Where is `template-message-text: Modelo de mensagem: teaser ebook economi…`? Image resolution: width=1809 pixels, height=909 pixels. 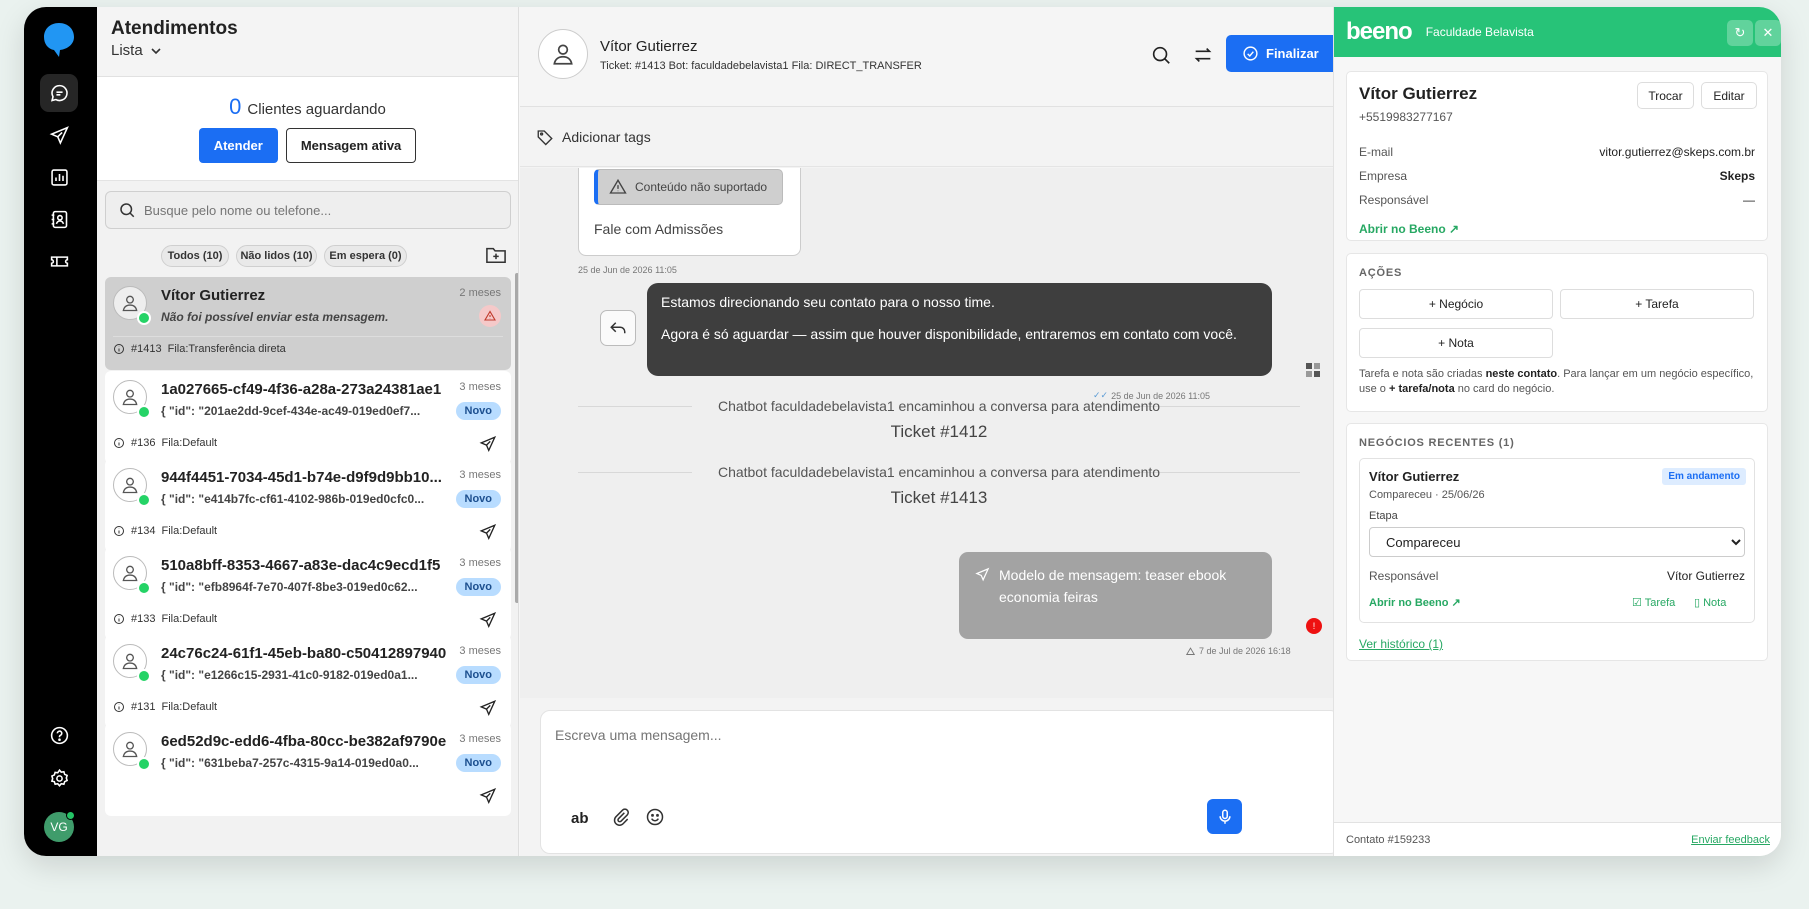 template-message-text: Modelo de mensagem: teaser ebook economi… is located at coordinates (1113, 586).